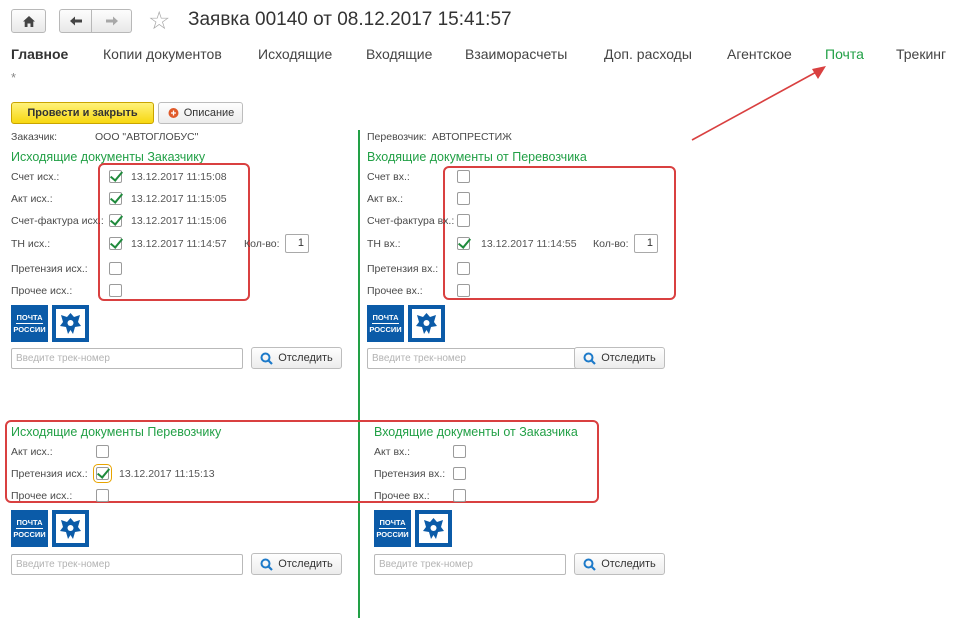 This screenshot has height=618, width=956. I want to click on out-customer-label: Претензия исх.:, so click(49, 269).